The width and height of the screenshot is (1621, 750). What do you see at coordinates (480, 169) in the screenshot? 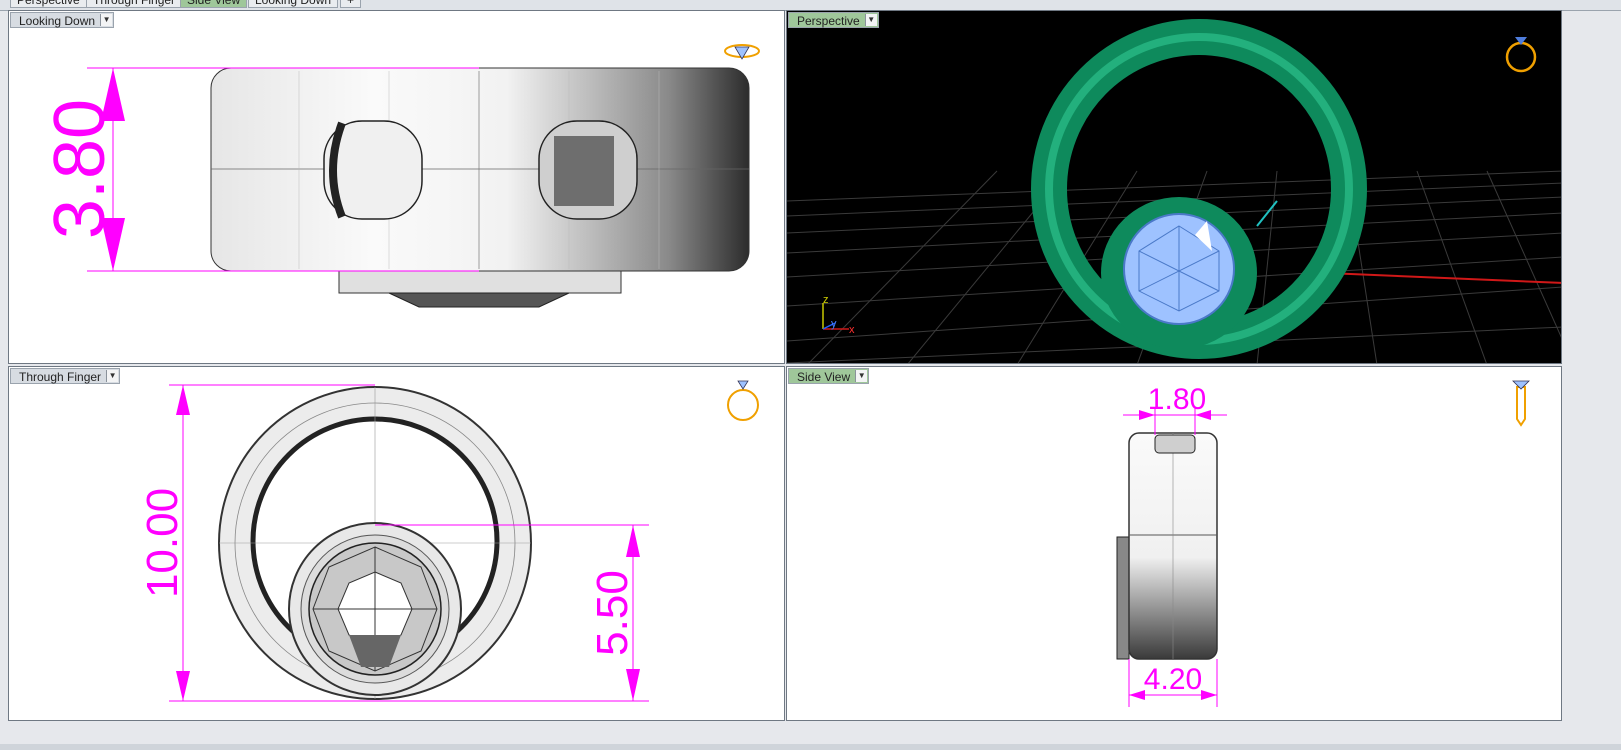
I see `ring-band` at bounding box center [480, 169].